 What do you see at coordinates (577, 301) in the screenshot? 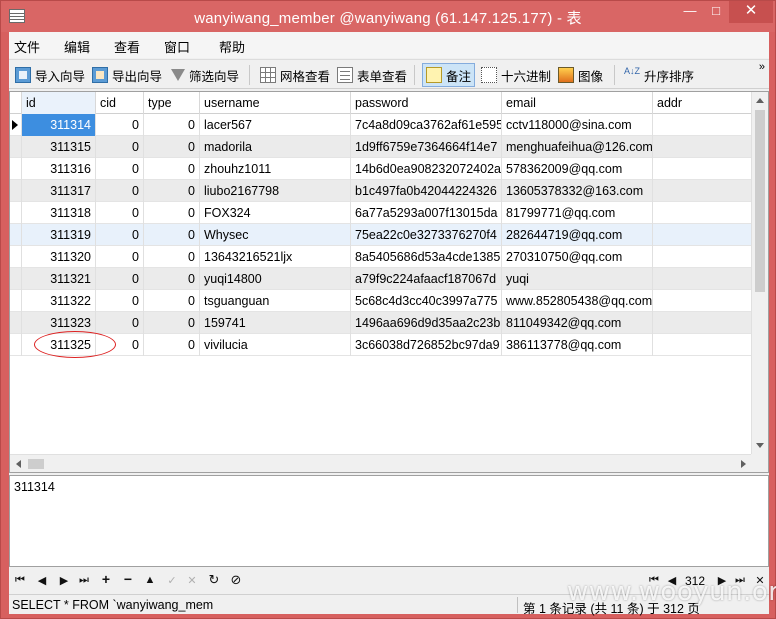
I see `cell-email: www.852805438@qq.com` at bounding box center [577, 301].